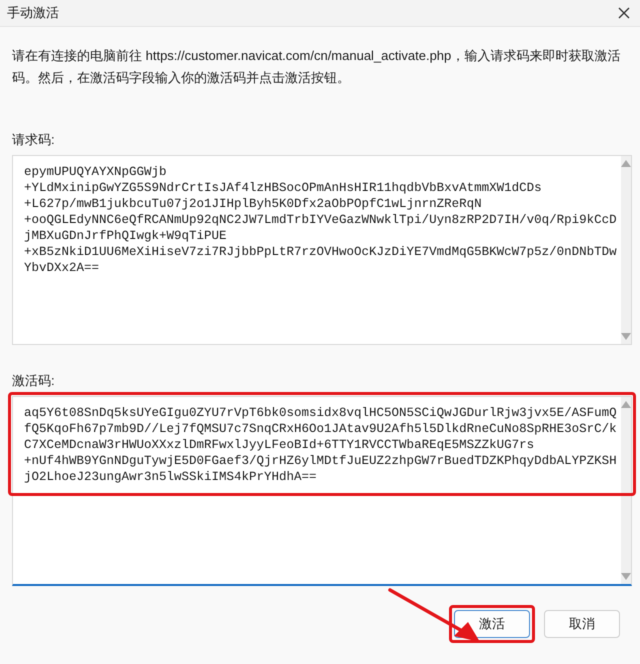 The image size is (640, 664). I want to click on code-line: +YLdMxinipGwYZG5S9NdrCrtIsJAf4lzHBSocOPmAnHsHIR11hqdbVbBxvAtmmXW1dCDs, so click(283, 188).